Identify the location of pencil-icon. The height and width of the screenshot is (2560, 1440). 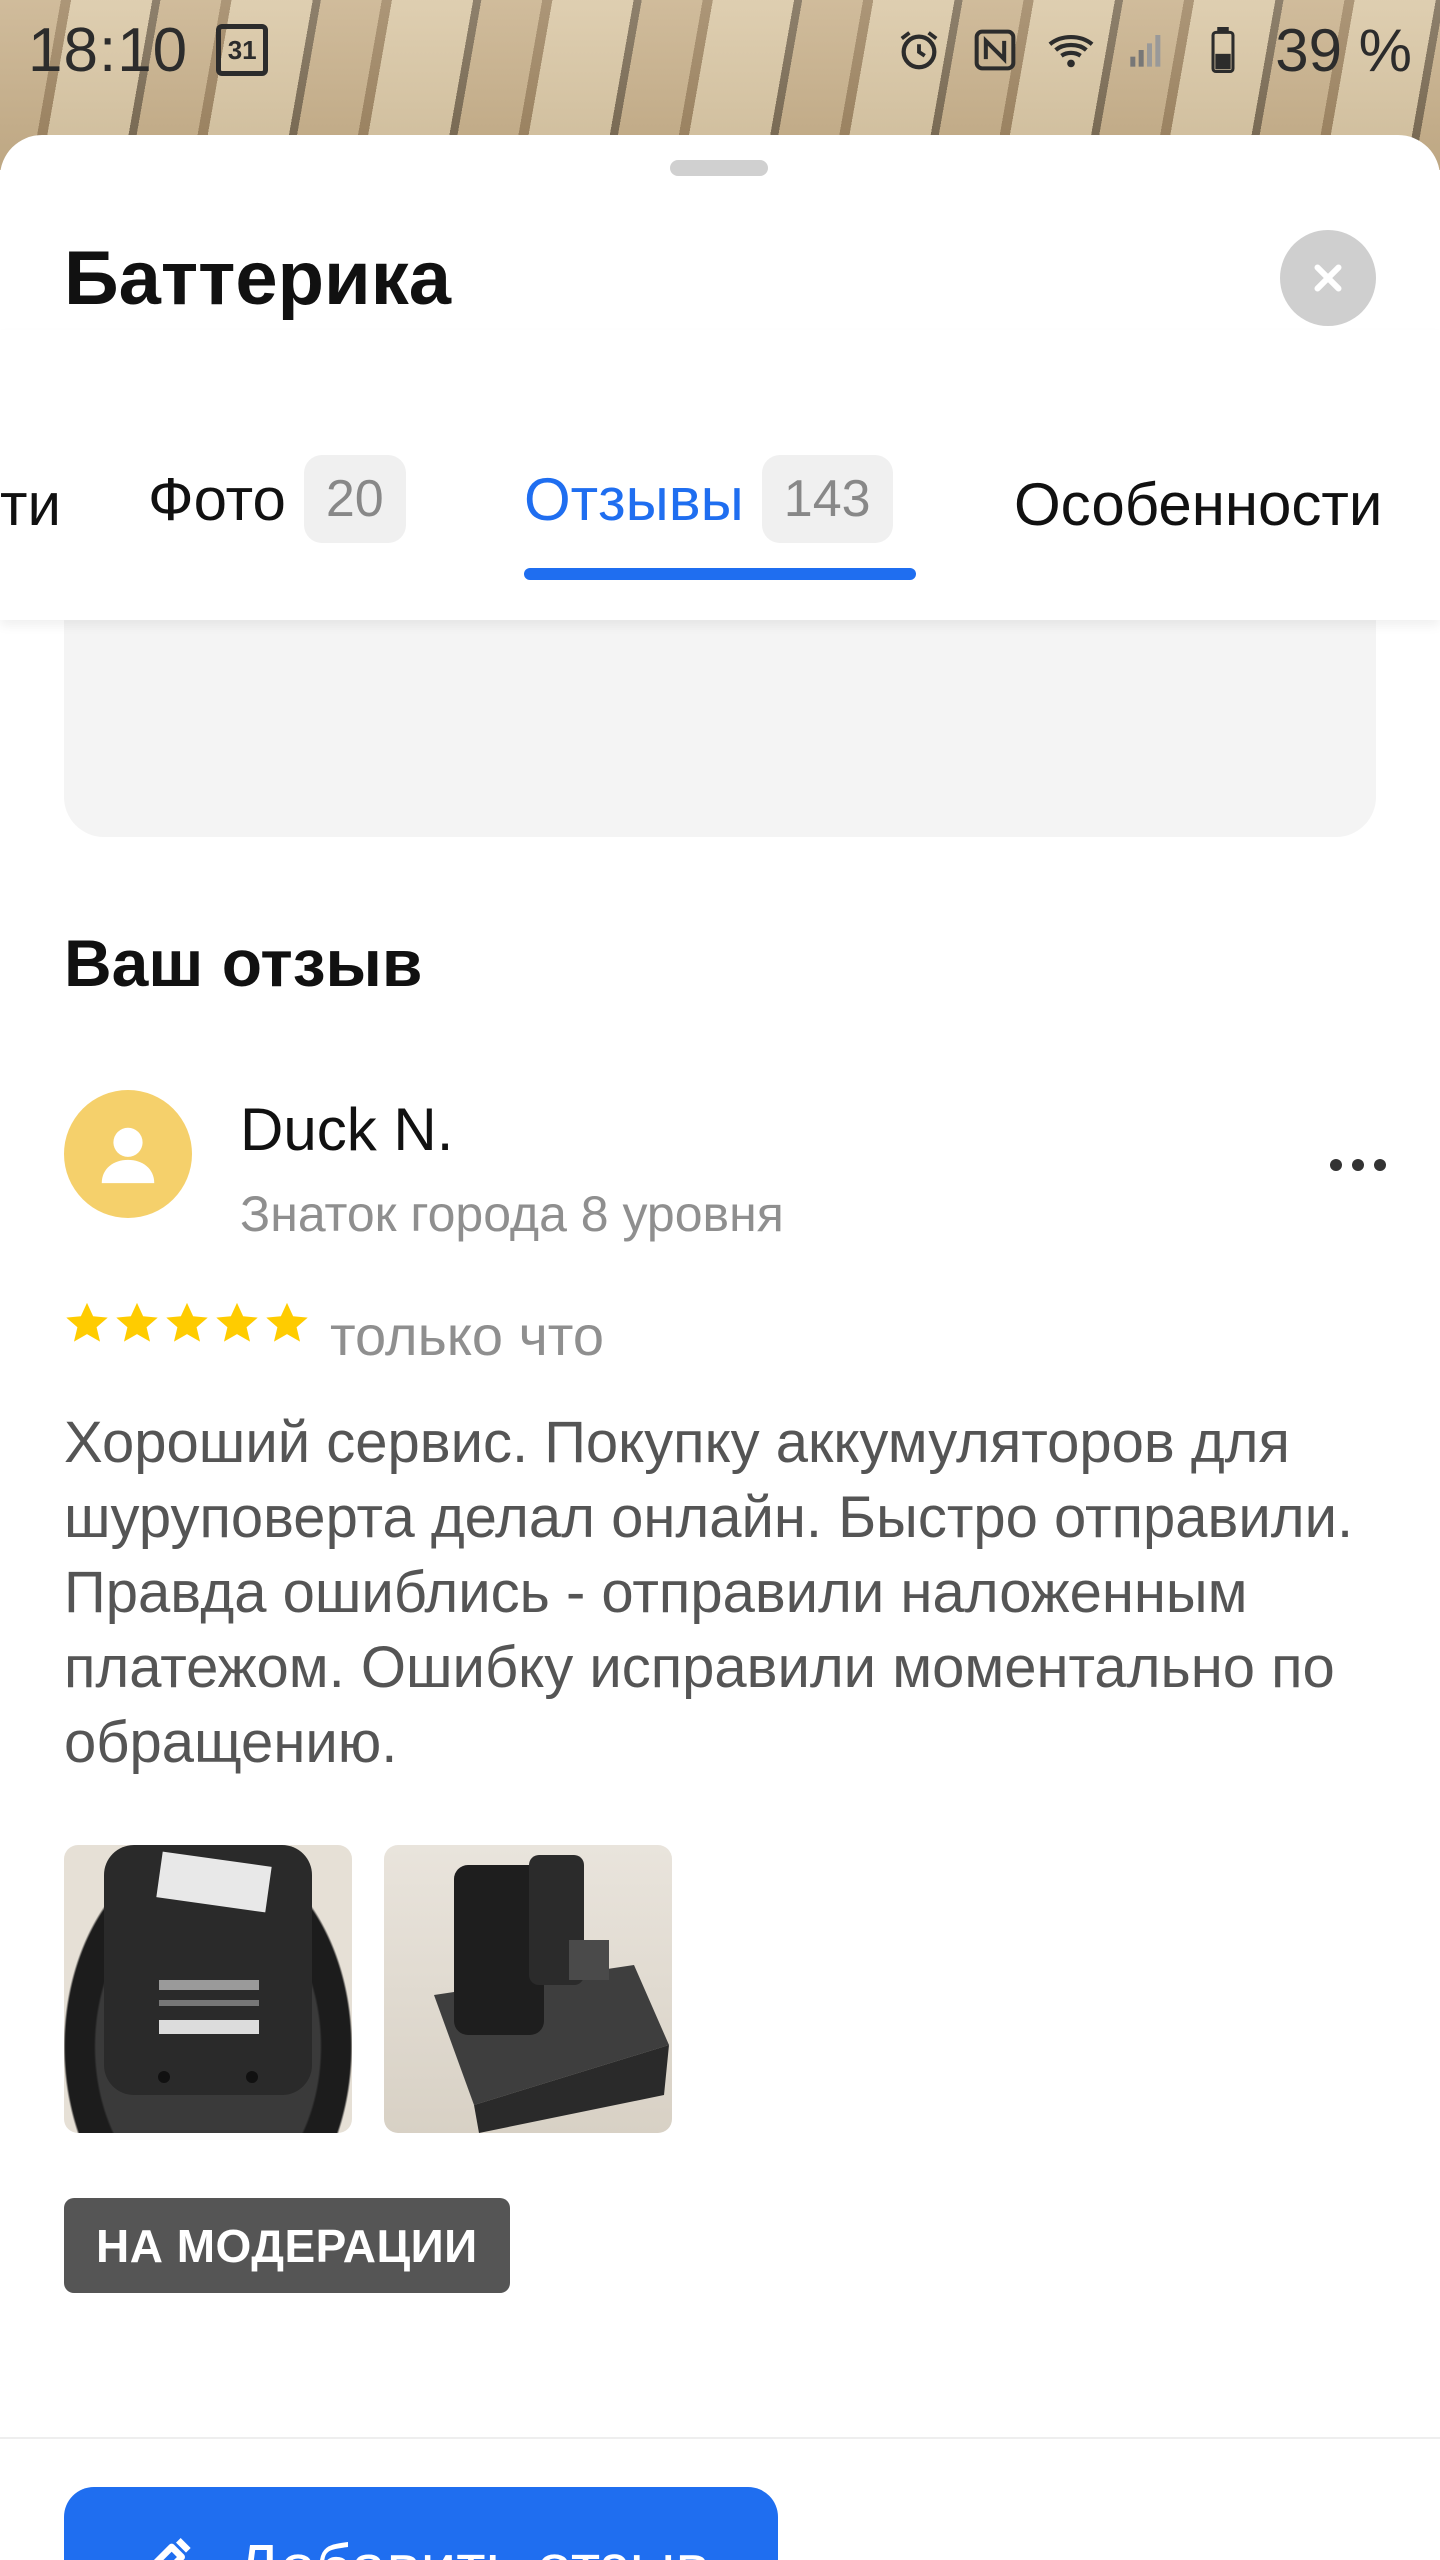
(172, 2549).